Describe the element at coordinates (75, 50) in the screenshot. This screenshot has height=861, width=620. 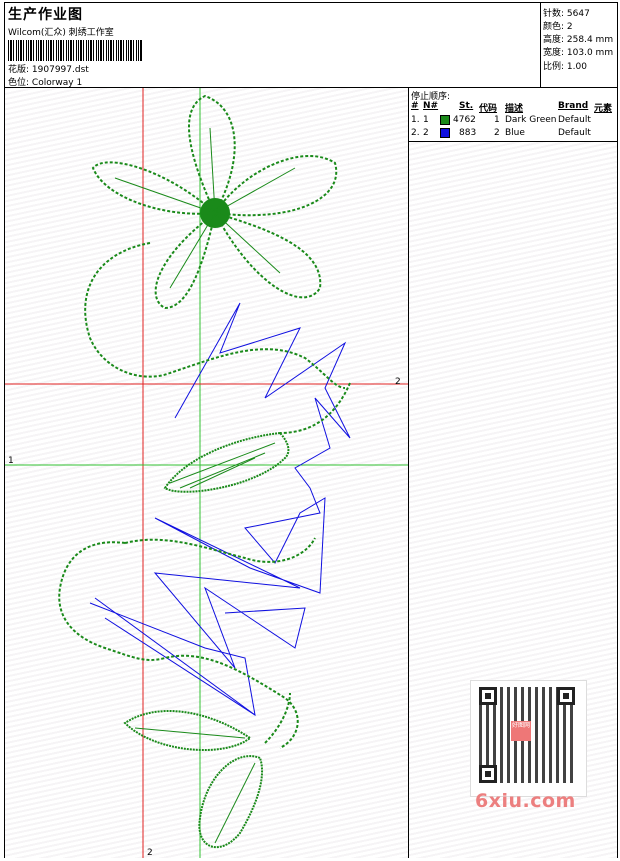
I see `barcode` at that location.